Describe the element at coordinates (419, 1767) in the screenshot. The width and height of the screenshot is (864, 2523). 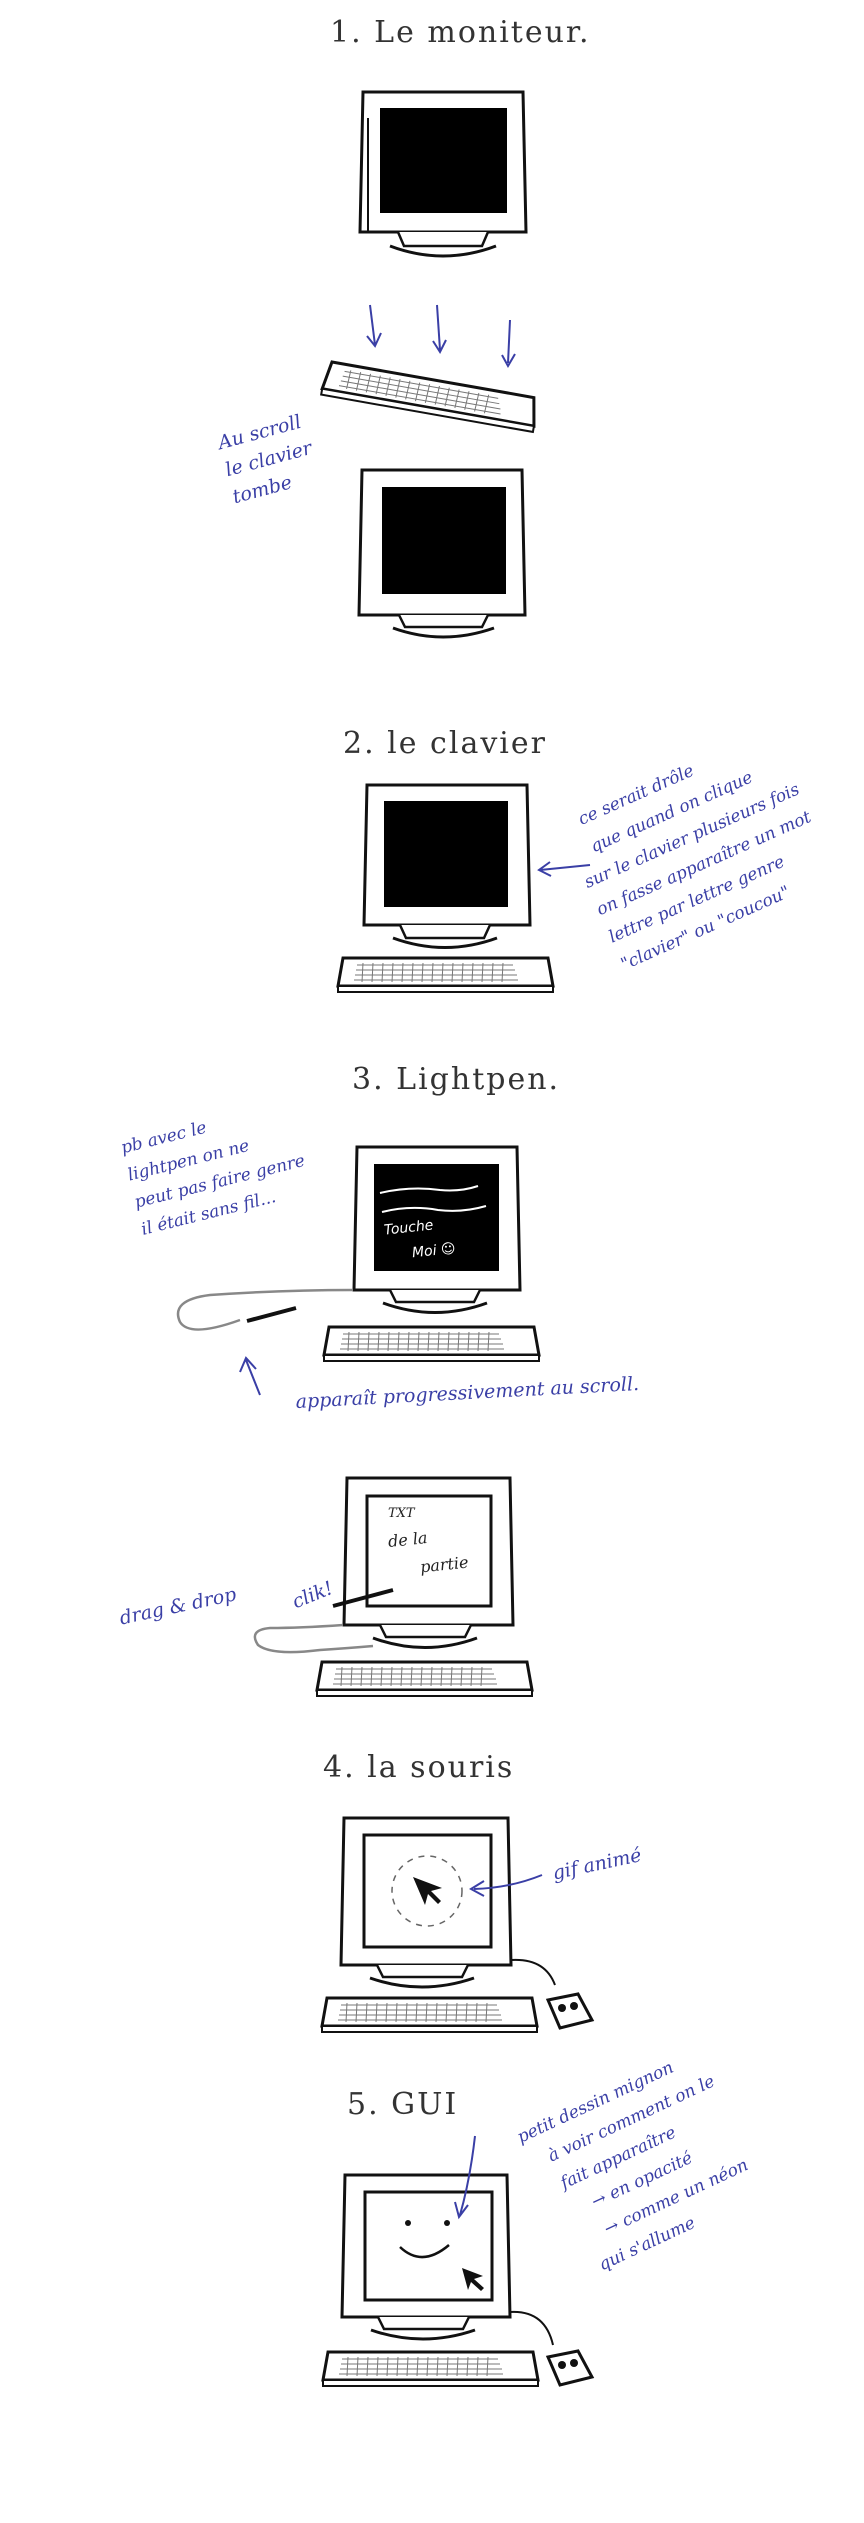
I see `title-souris: 4. la souris` at that location.